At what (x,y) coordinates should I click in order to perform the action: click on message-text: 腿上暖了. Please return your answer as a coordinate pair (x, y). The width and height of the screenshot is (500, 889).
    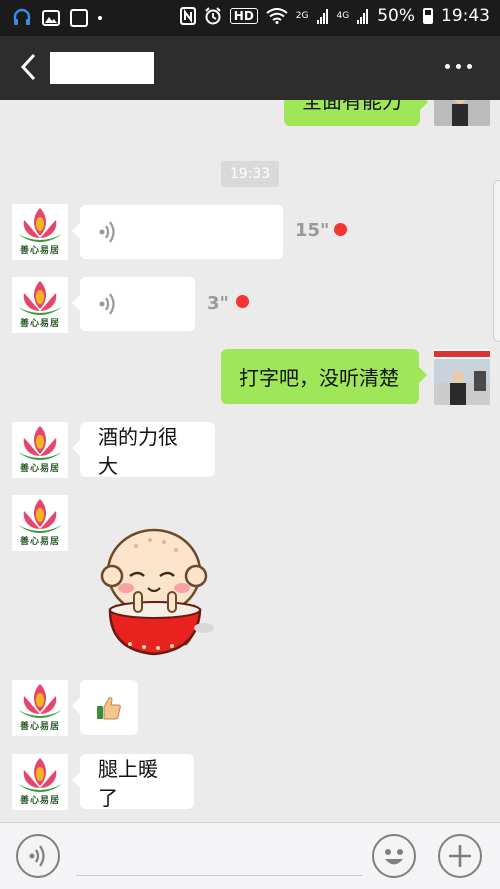
    Looking at the image, I should click on (128, 783).